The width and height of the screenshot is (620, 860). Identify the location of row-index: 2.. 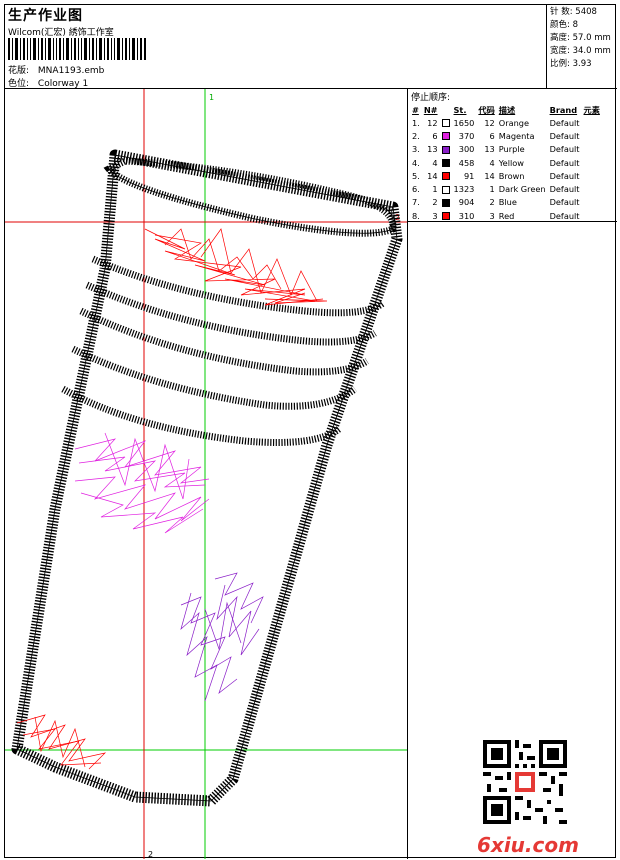
(416, 135).